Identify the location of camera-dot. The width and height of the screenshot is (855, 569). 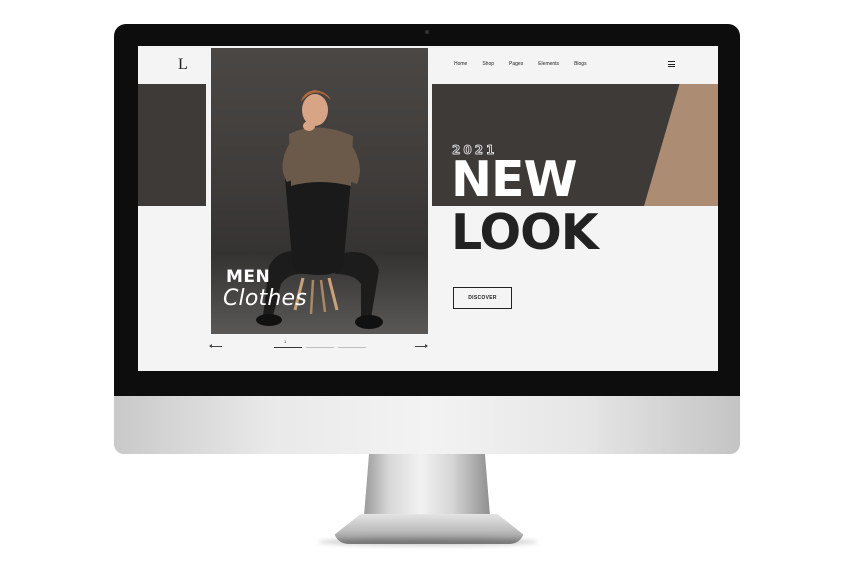
(427, 32).